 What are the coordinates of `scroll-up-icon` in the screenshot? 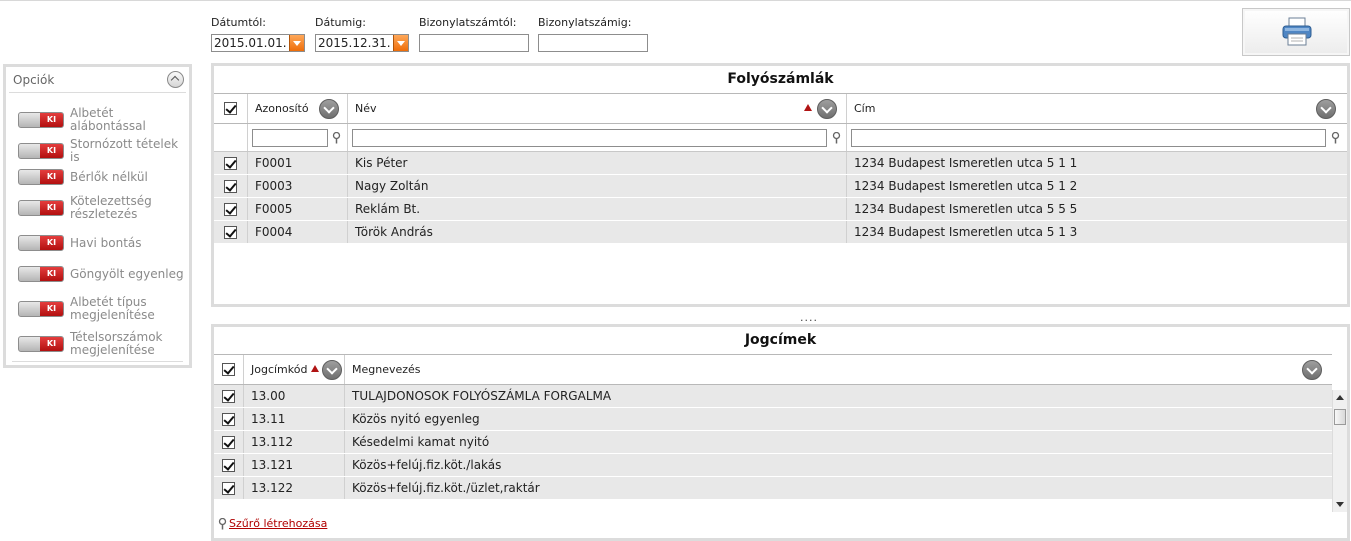 It's located at (1340, 397).